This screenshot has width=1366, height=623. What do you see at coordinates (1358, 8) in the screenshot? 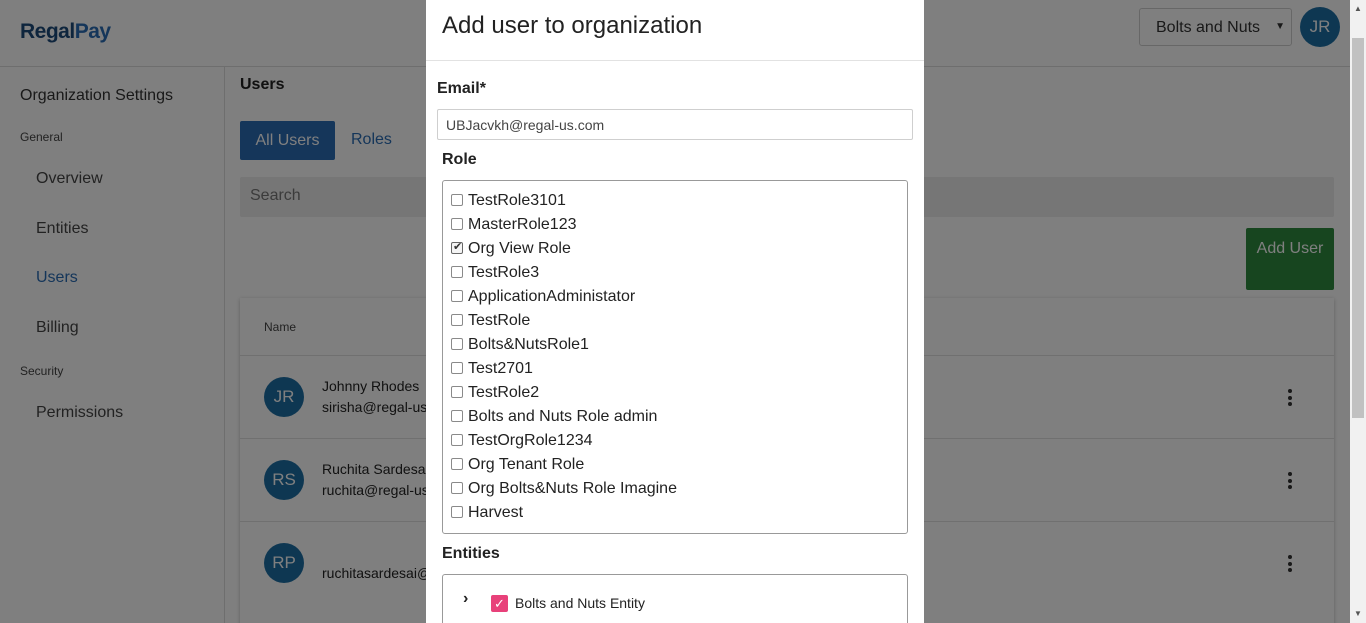
I see `scroll-up-icon: ▲` at bounding box center [1358, 8].